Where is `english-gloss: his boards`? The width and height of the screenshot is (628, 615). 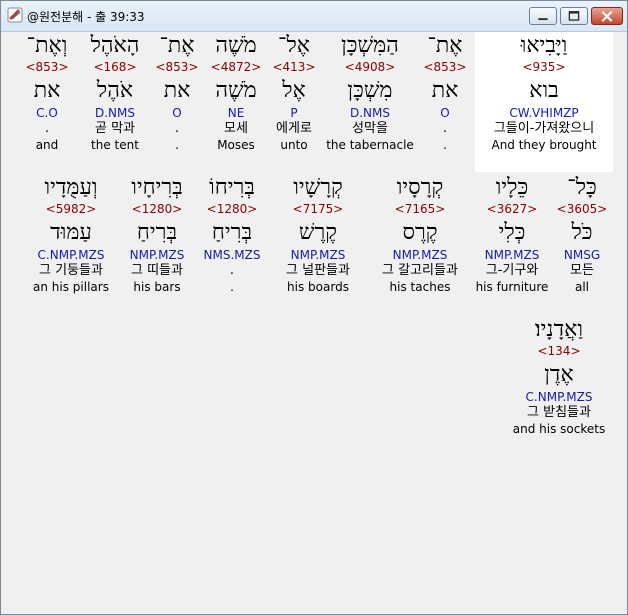 english-gloss: his boards is located at coordinates (318, 287).